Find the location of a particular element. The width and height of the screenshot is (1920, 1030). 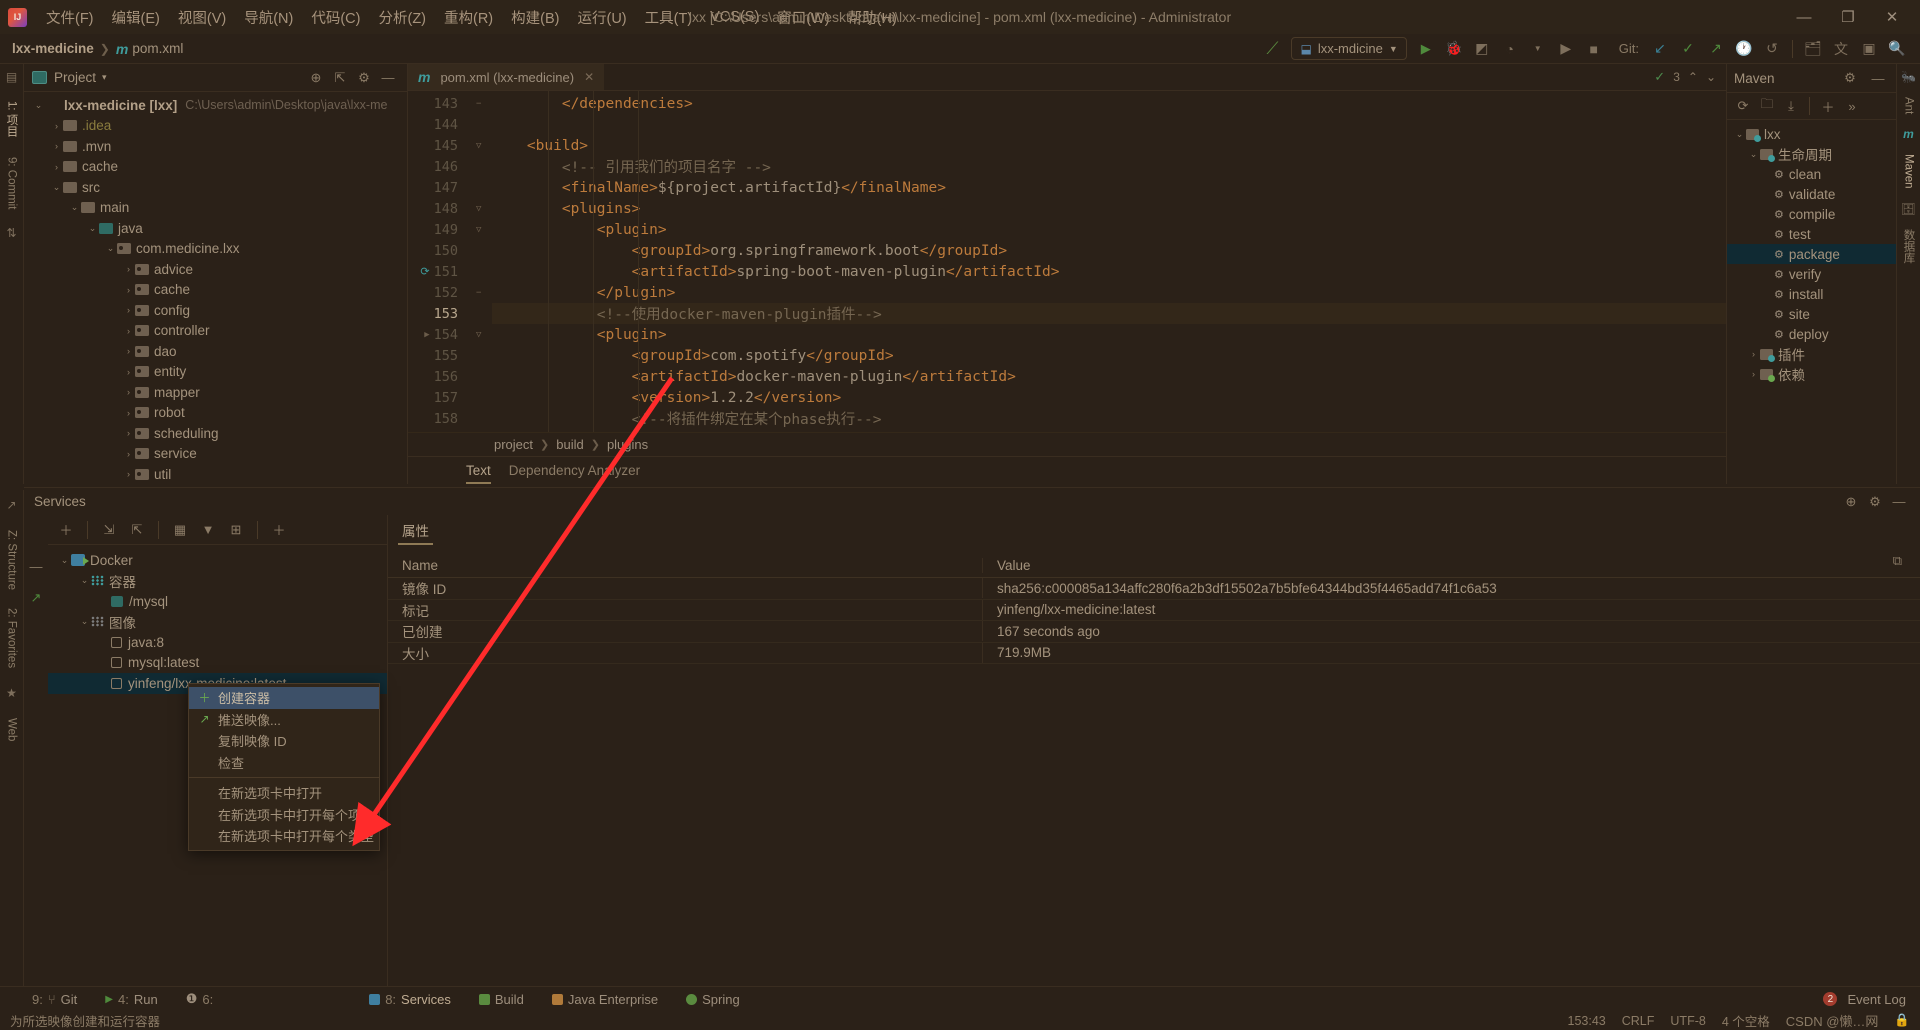

open-in-tab-icon: ↗ is located at coordinates (36, 598).